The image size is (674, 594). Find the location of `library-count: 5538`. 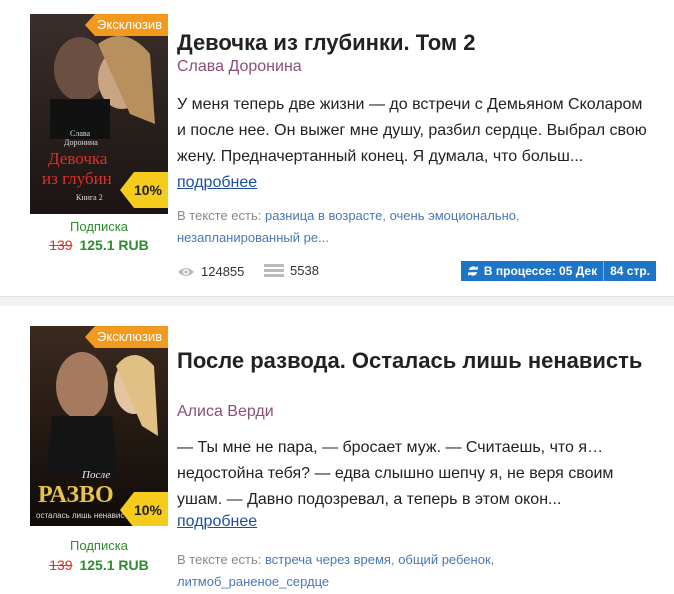

library-count: 5538 is located at coordinates (304, 270).